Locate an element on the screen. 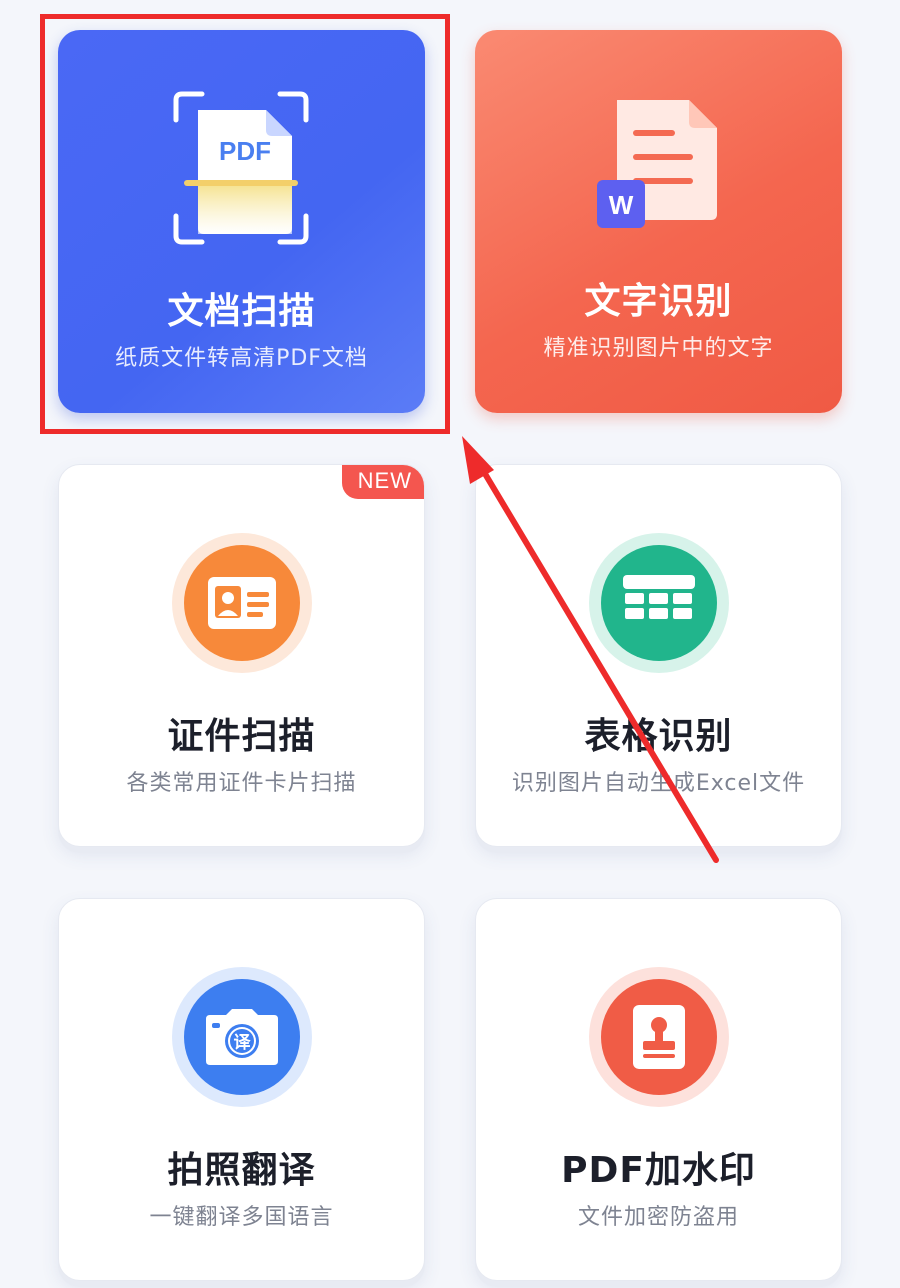 This screenshot has height=1288, width=900. card-subtitle: 各类常用证件卡片扫描 is located at coordinates (241, 783).